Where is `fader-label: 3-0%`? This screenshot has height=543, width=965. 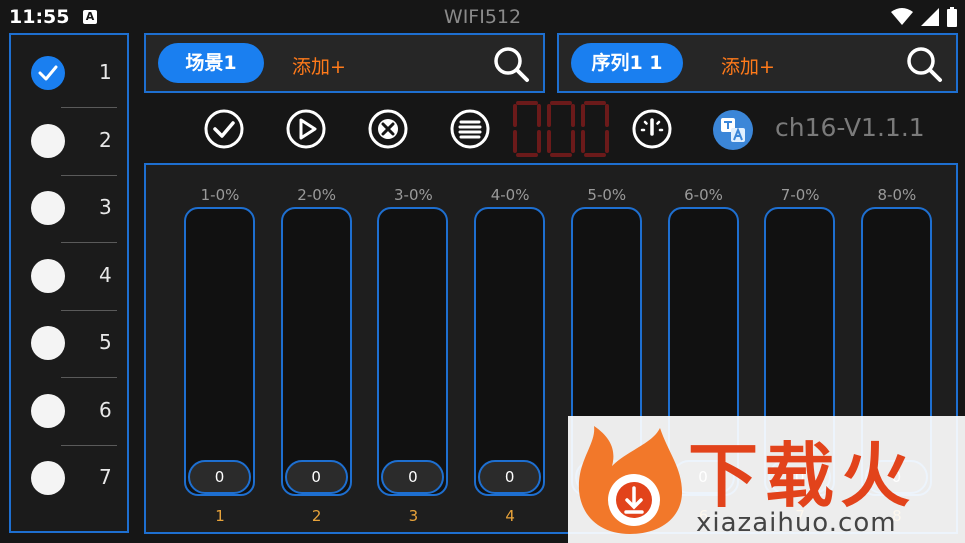
fader-label: 3-0% is located at coordinates (413, 195).